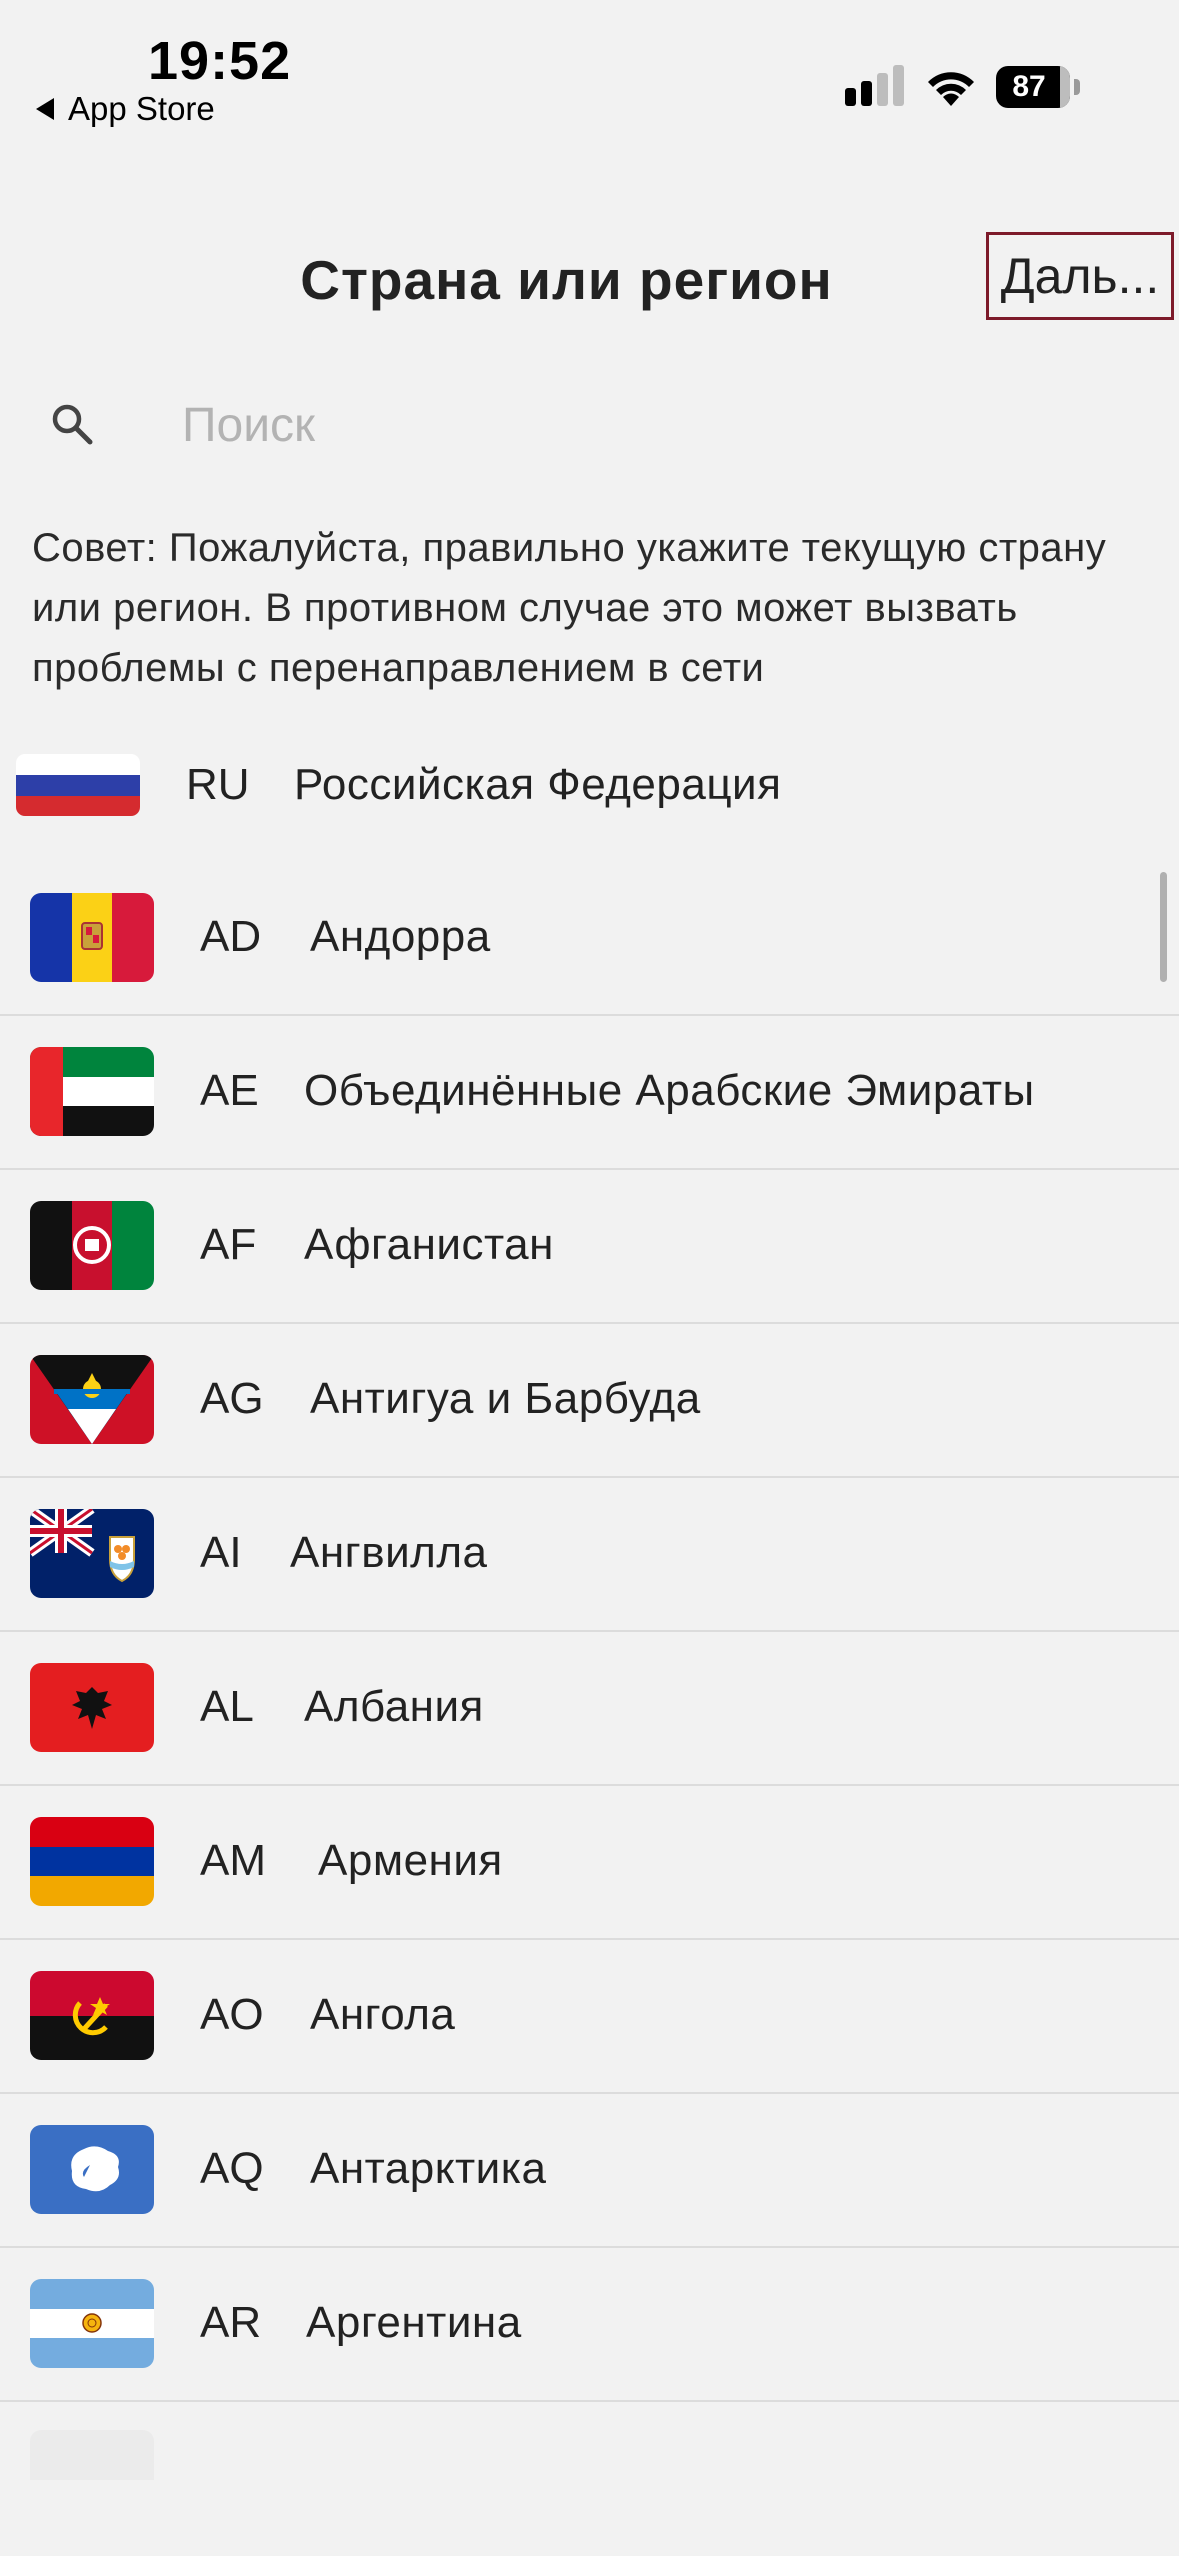 Image resolution: width=1179 pixels, height=2556 pixels. Describe the element at coordinates (394, 1706) in the screenshot. I see `country-name: Албания` at that location.